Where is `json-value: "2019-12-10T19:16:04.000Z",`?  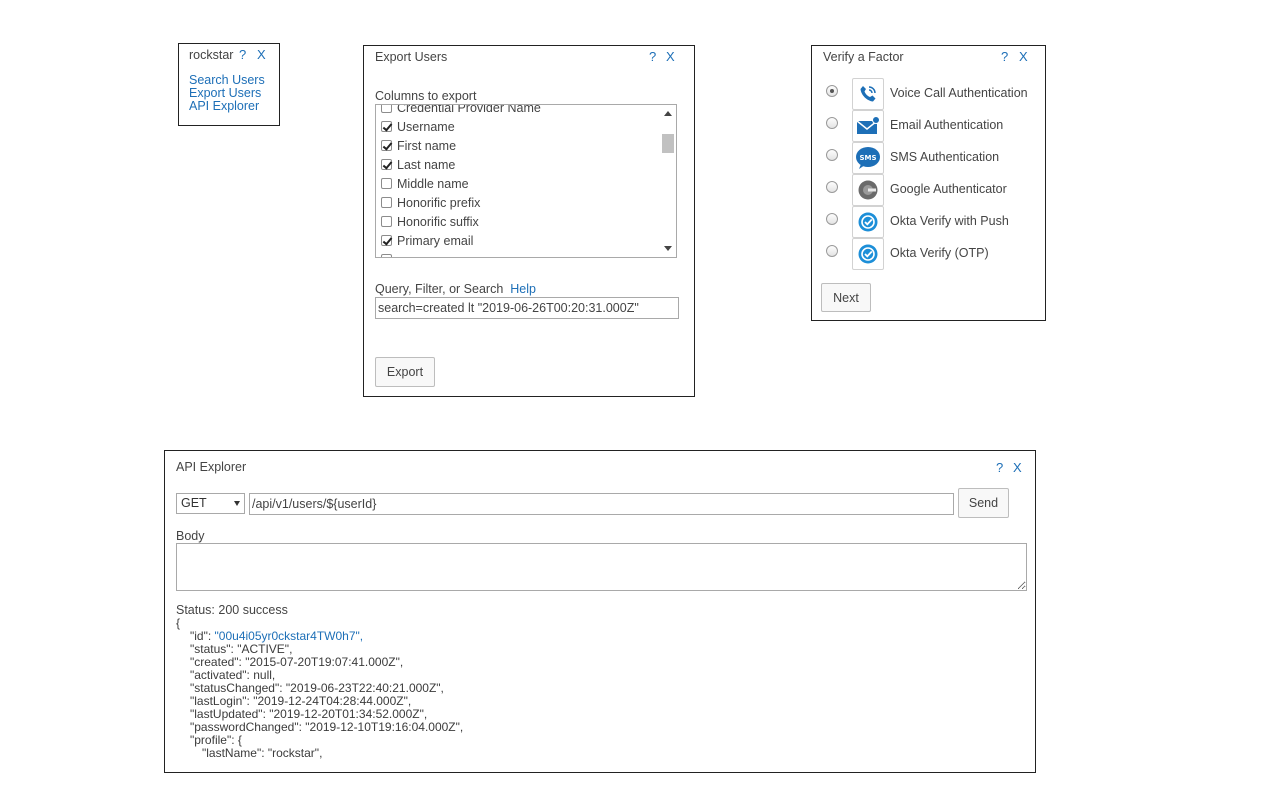
json-value: "2019-12-10T19:16:04.000Z", is located at coordinates (384, 727).